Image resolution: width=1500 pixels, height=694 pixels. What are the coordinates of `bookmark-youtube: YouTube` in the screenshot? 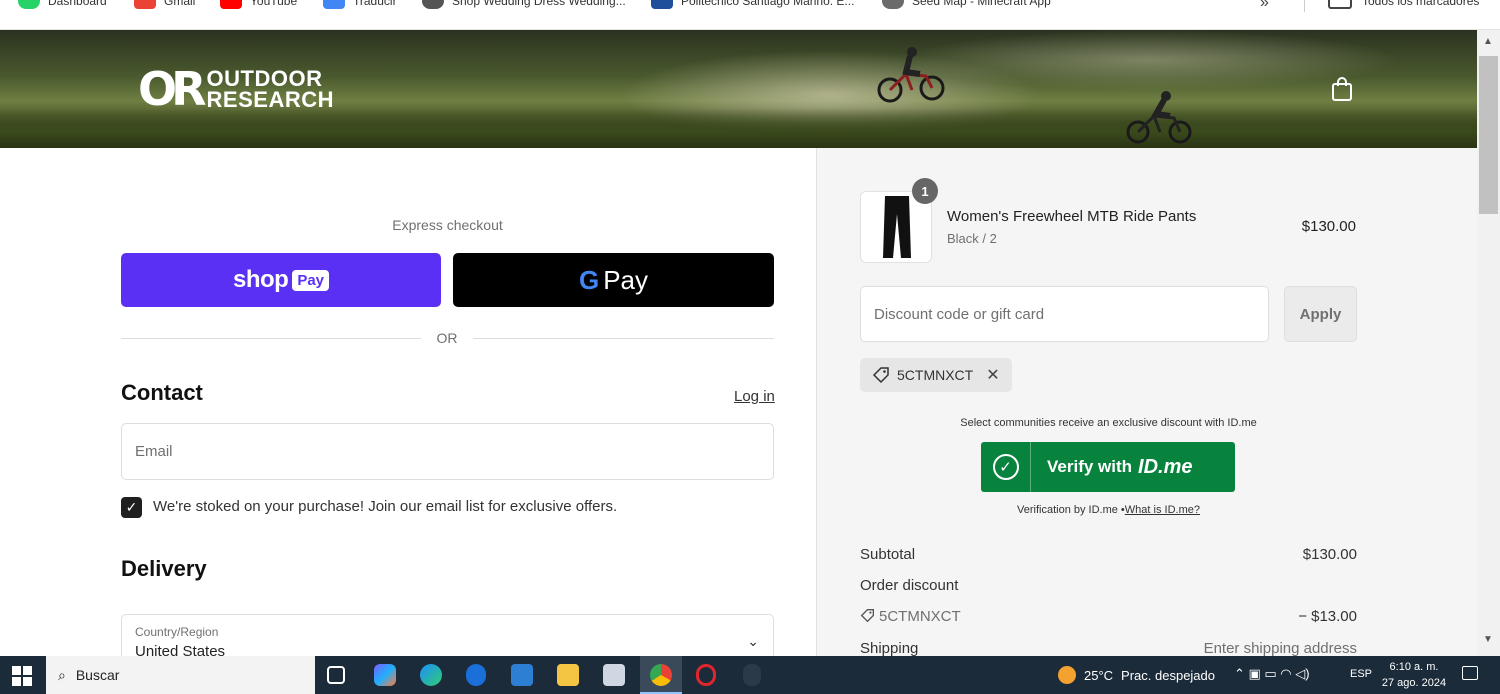 It's located at (258, 4).